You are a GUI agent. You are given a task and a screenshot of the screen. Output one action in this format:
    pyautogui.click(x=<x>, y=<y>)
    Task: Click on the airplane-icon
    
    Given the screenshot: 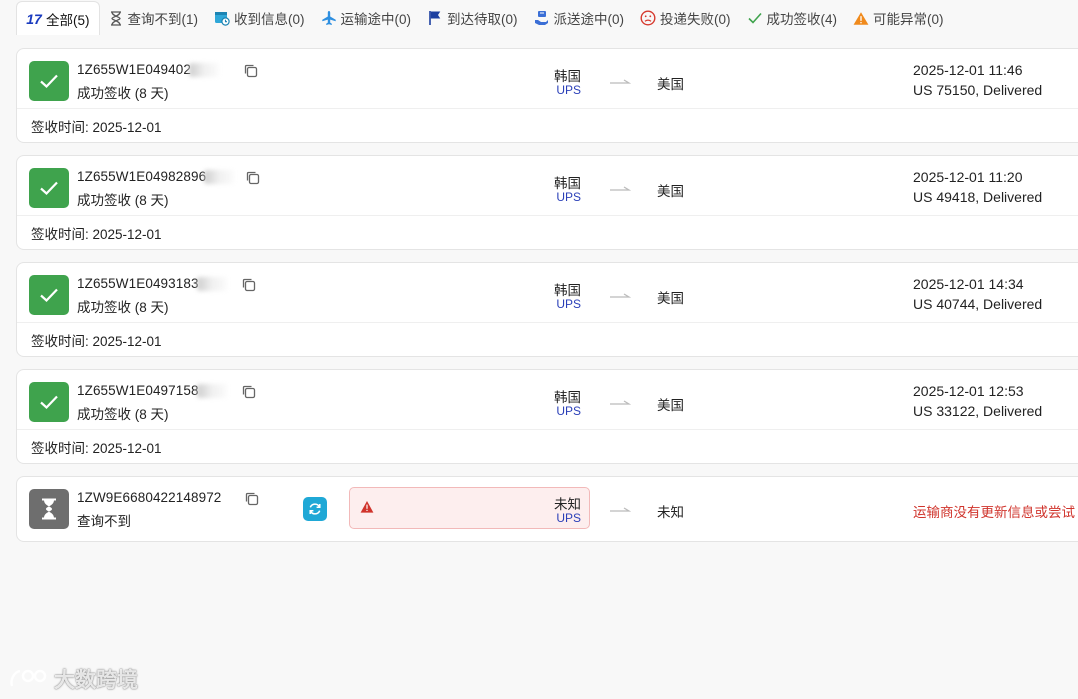 What is the action you would take?
    pyautogui.click(x=329, y=18)
    